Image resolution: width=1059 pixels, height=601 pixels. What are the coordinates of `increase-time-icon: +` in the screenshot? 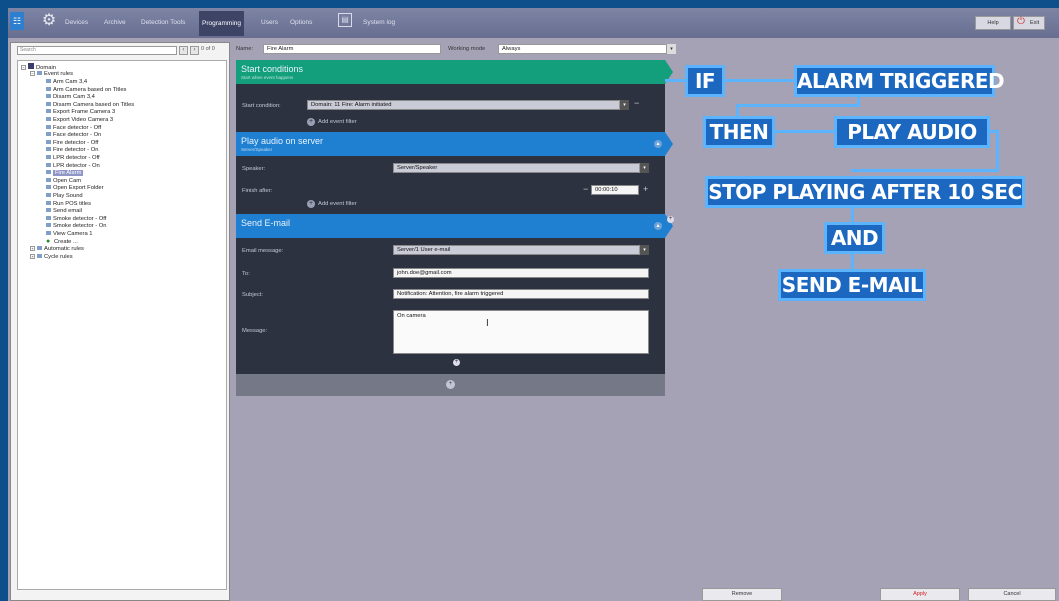 It's located at (645, 189).